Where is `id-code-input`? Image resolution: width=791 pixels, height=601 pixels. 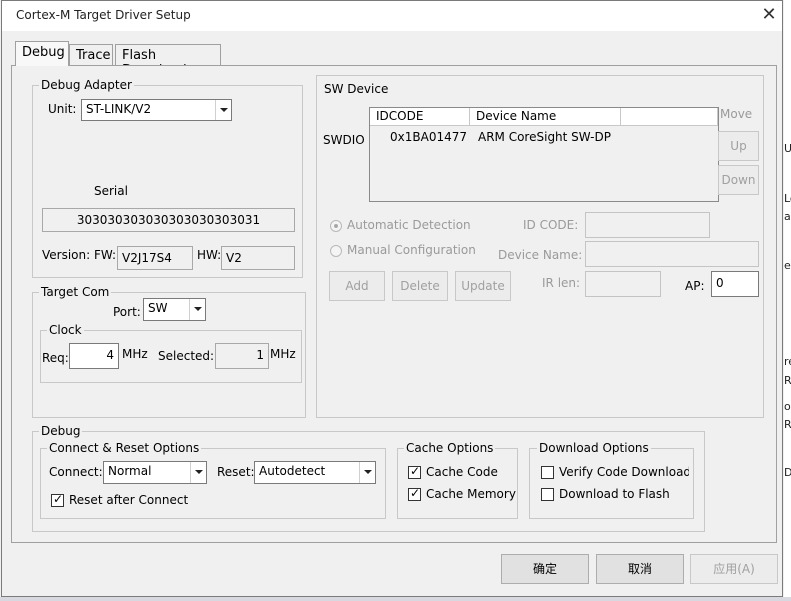
id-code-input is located at coordinates (647, 225).